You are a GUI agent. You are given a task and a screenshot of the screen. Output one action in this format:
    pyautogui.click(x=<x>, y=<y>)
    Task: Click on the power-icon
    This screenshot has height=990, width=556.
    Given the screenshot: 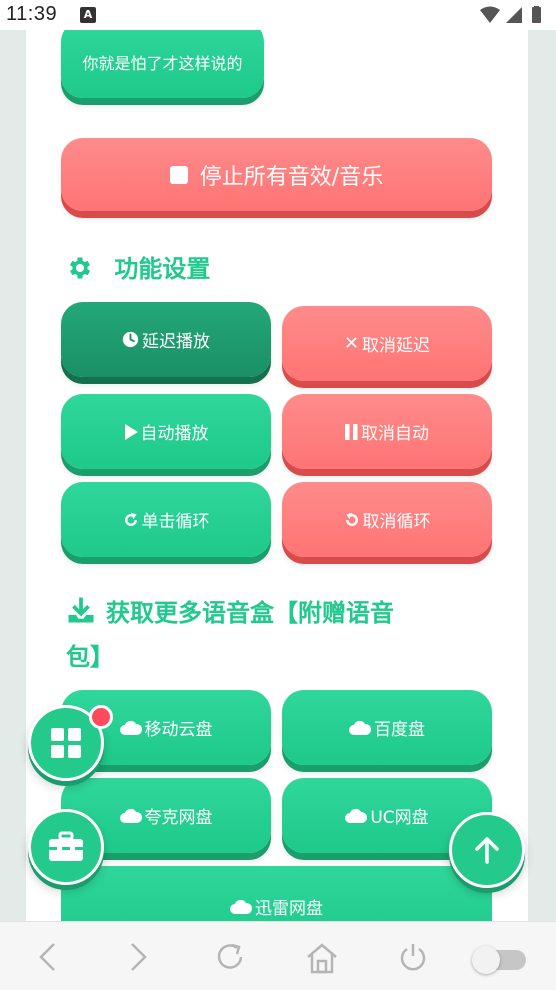 What is the action you would take?
    pyautogui.click(x=413, y=957)
    